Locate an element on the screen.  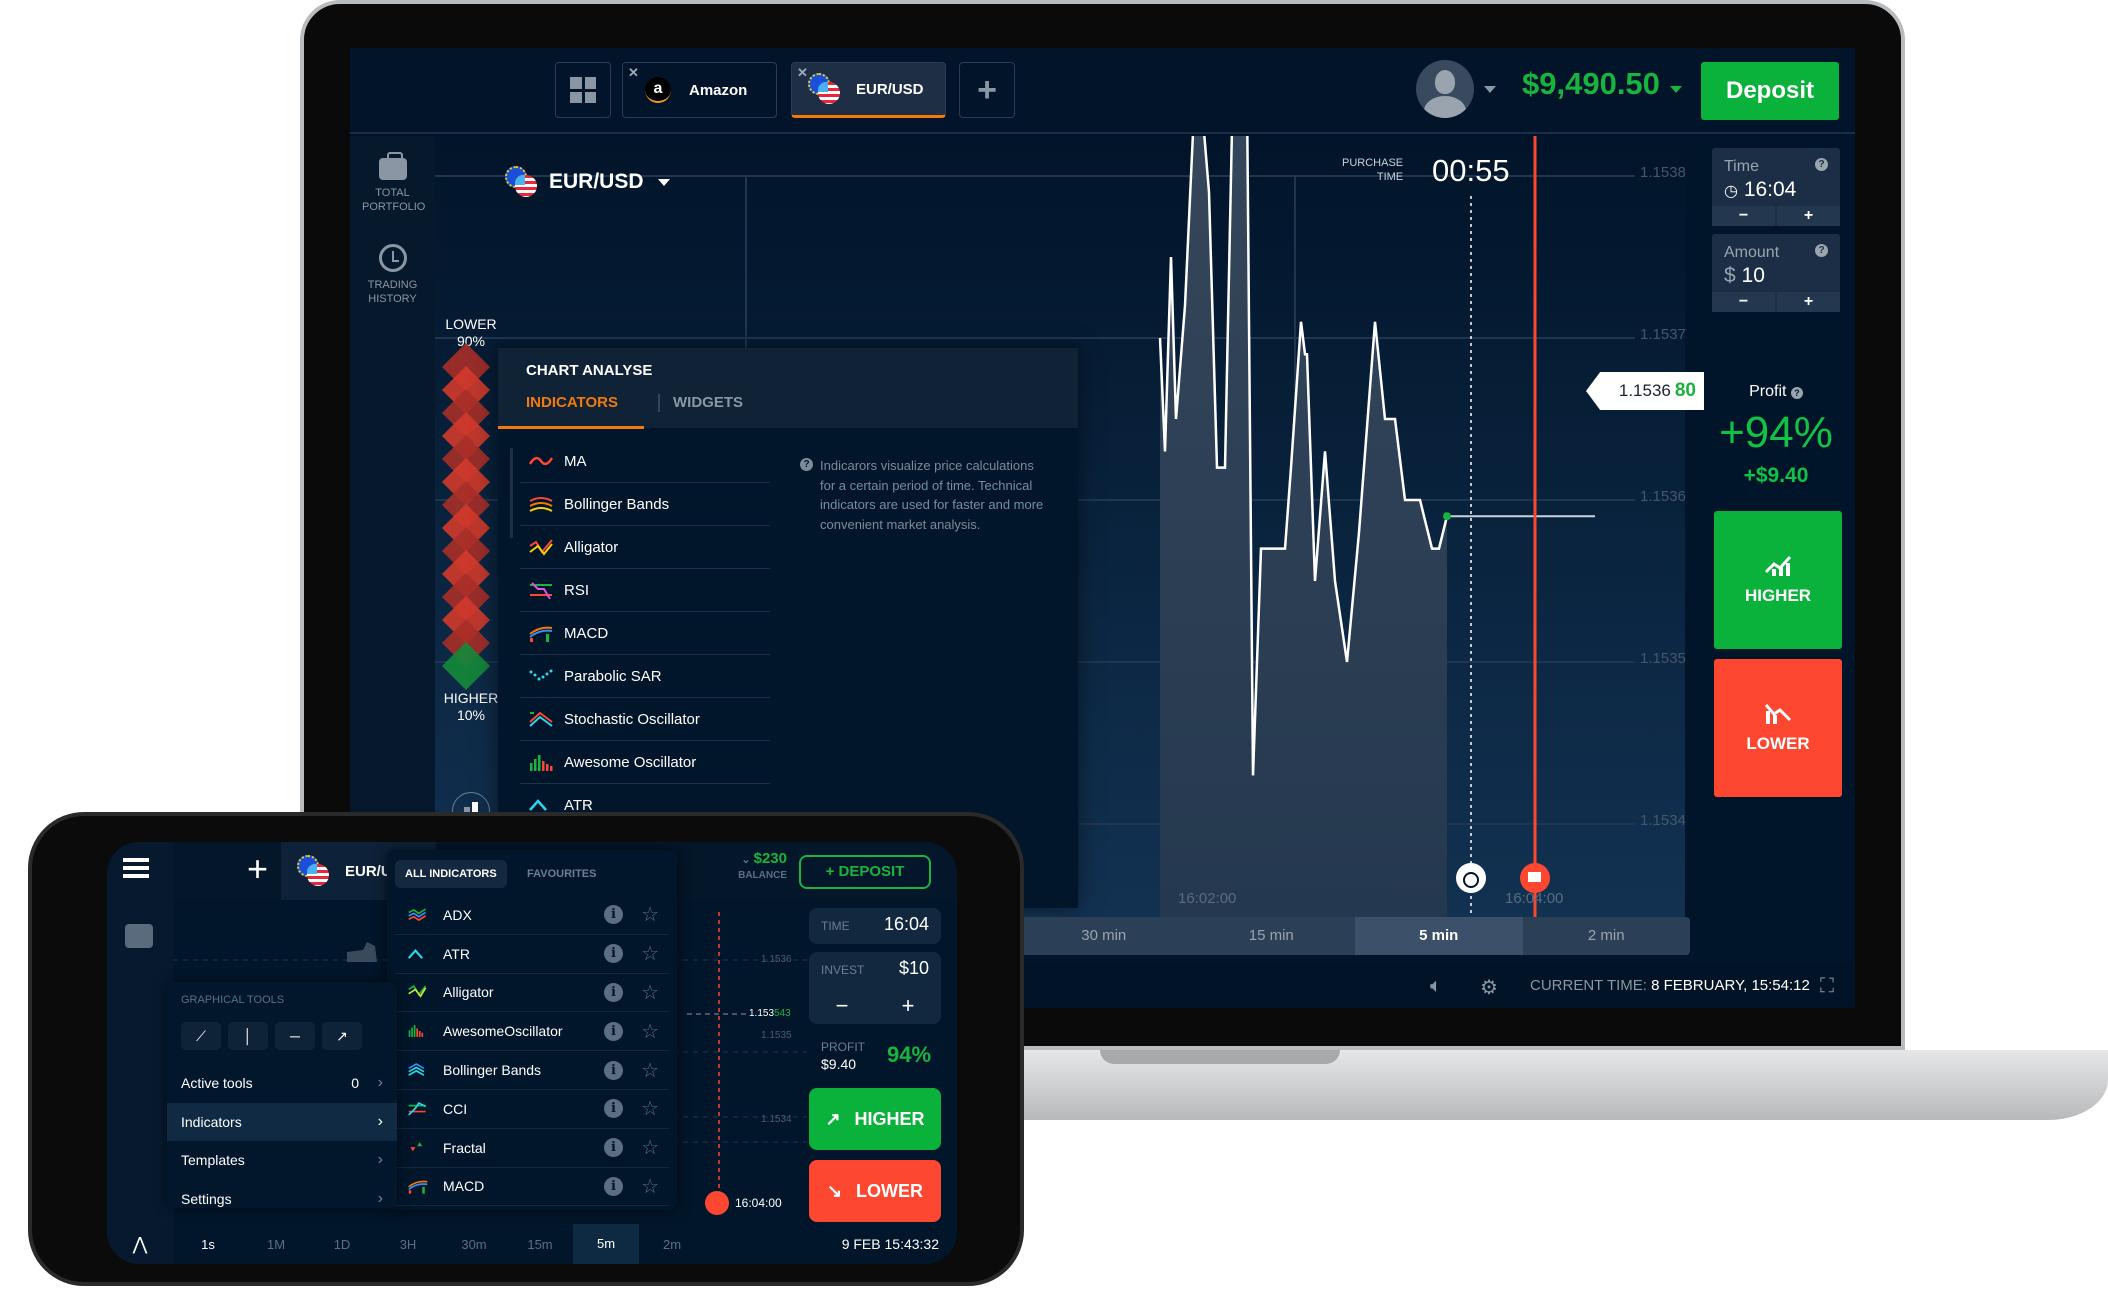
deposit-button: Deposit is located at coordinates (1770, 91).